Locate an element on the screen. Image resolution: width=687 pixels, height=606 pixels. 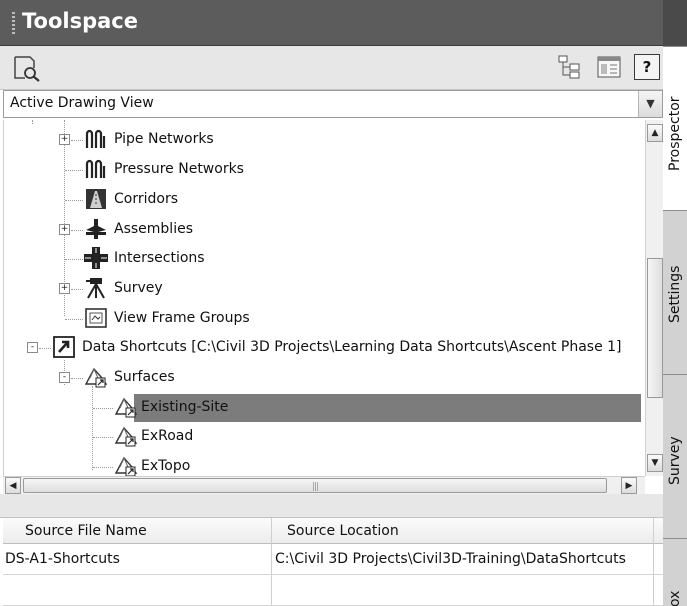
pipe-network-icon is located at coordinates (95, 138).